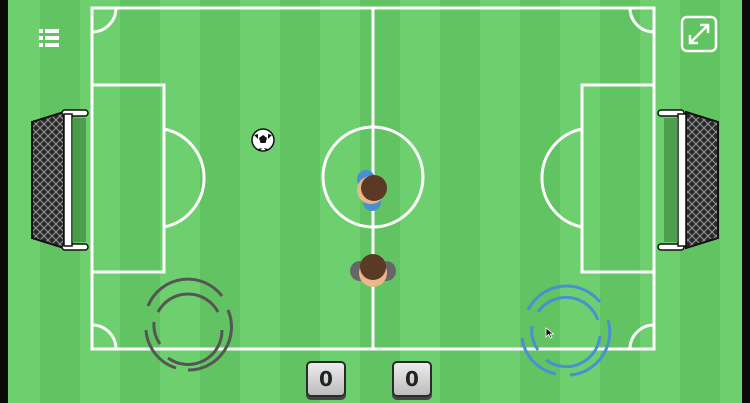  Describe the element at coordinates (561, 178) in the screenshot. I see `right-penalty-arc` at that location.